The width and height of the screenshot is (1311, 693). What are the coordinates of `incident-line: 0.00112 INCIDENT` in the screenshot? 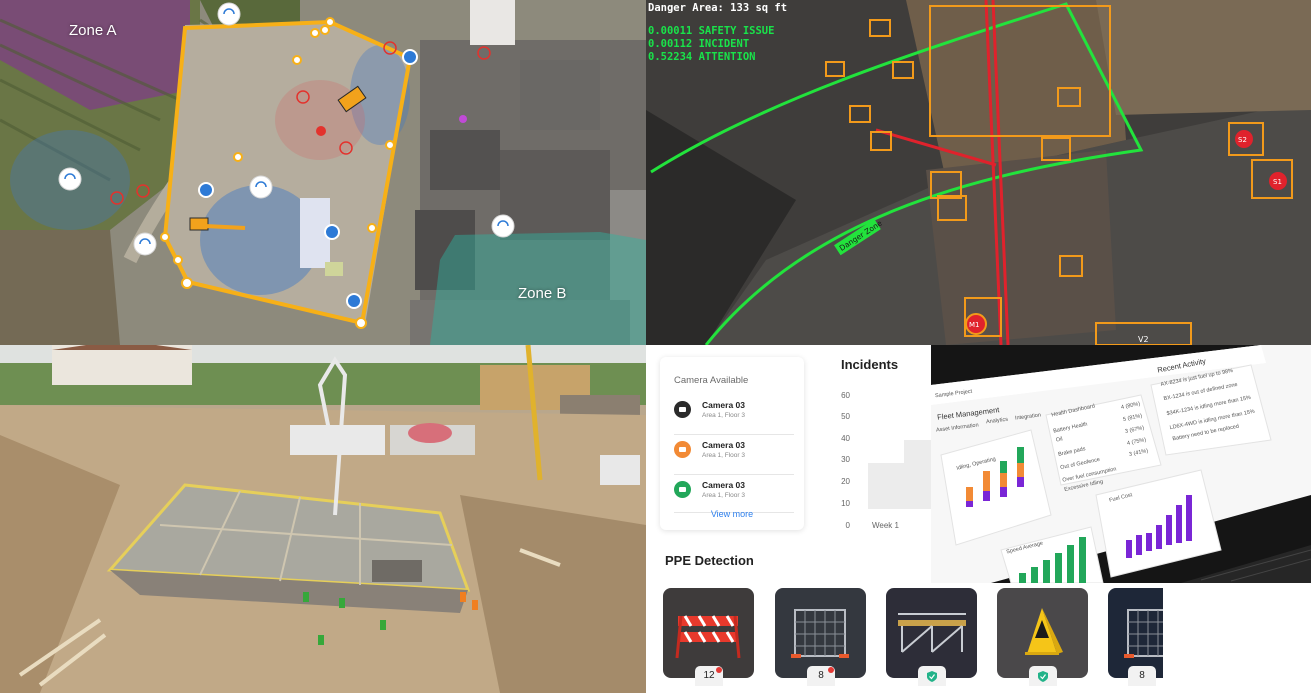 It's located at (699, 44).